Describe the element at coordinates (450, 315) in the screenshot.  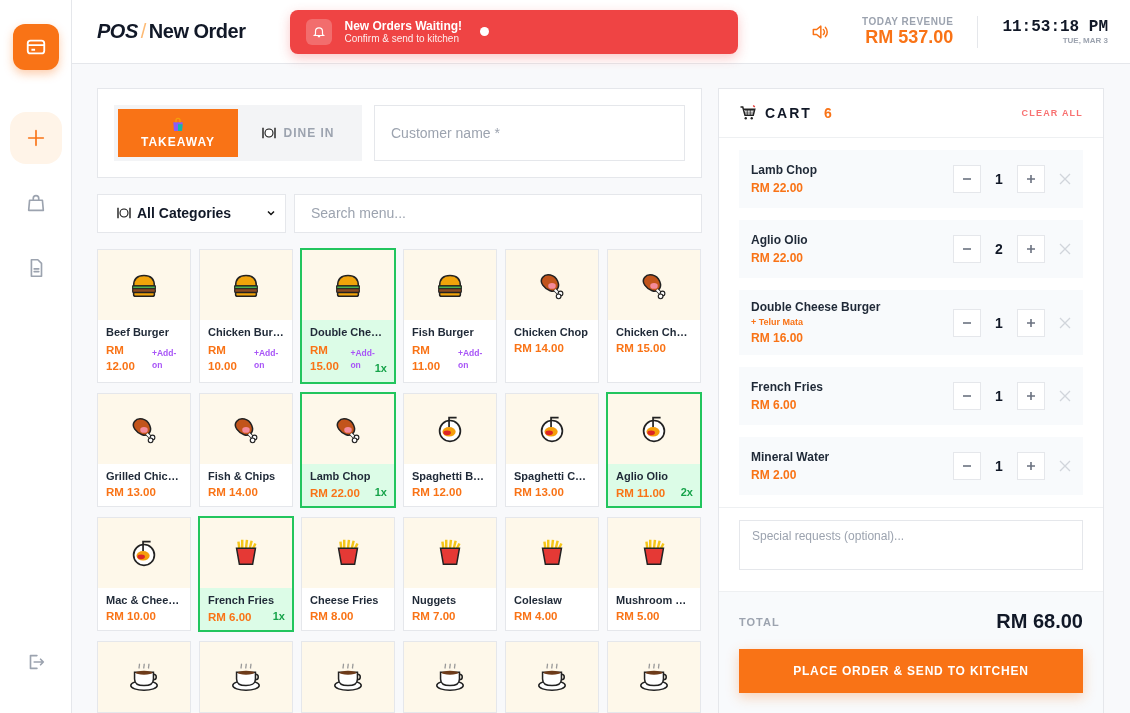
I see `menu-item-card: Fish Burger RM 11.00 +Add-on` at that location.